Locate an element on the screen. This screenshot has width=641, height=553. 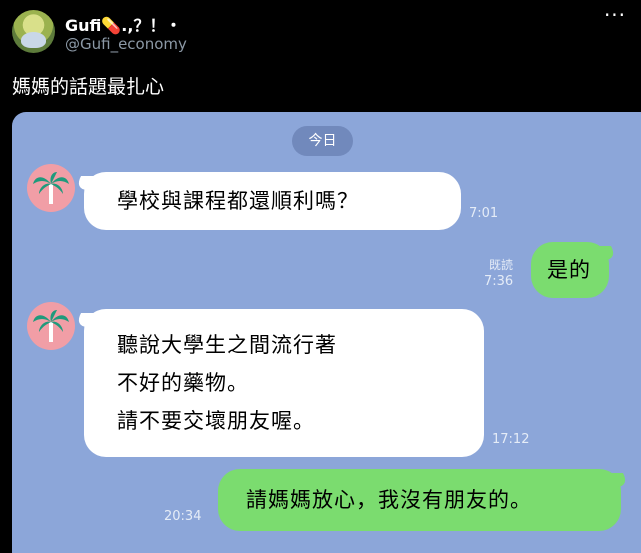
outgoing-message-bubble: 是的 is located at coordinates (570, 270).